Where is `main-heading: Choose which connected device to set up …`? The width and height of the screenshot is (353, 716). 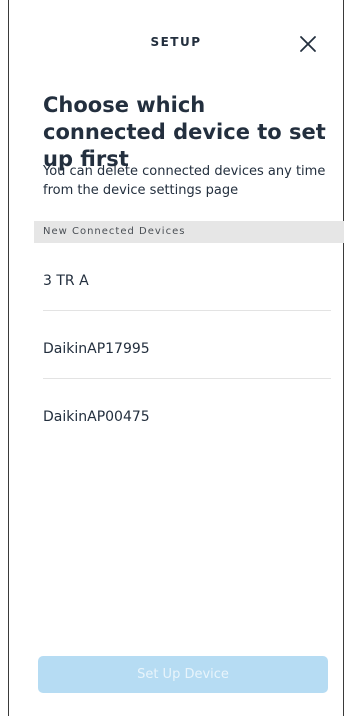 main-heading: Choose which connected device to set up … is located at coordinates (184, 132).